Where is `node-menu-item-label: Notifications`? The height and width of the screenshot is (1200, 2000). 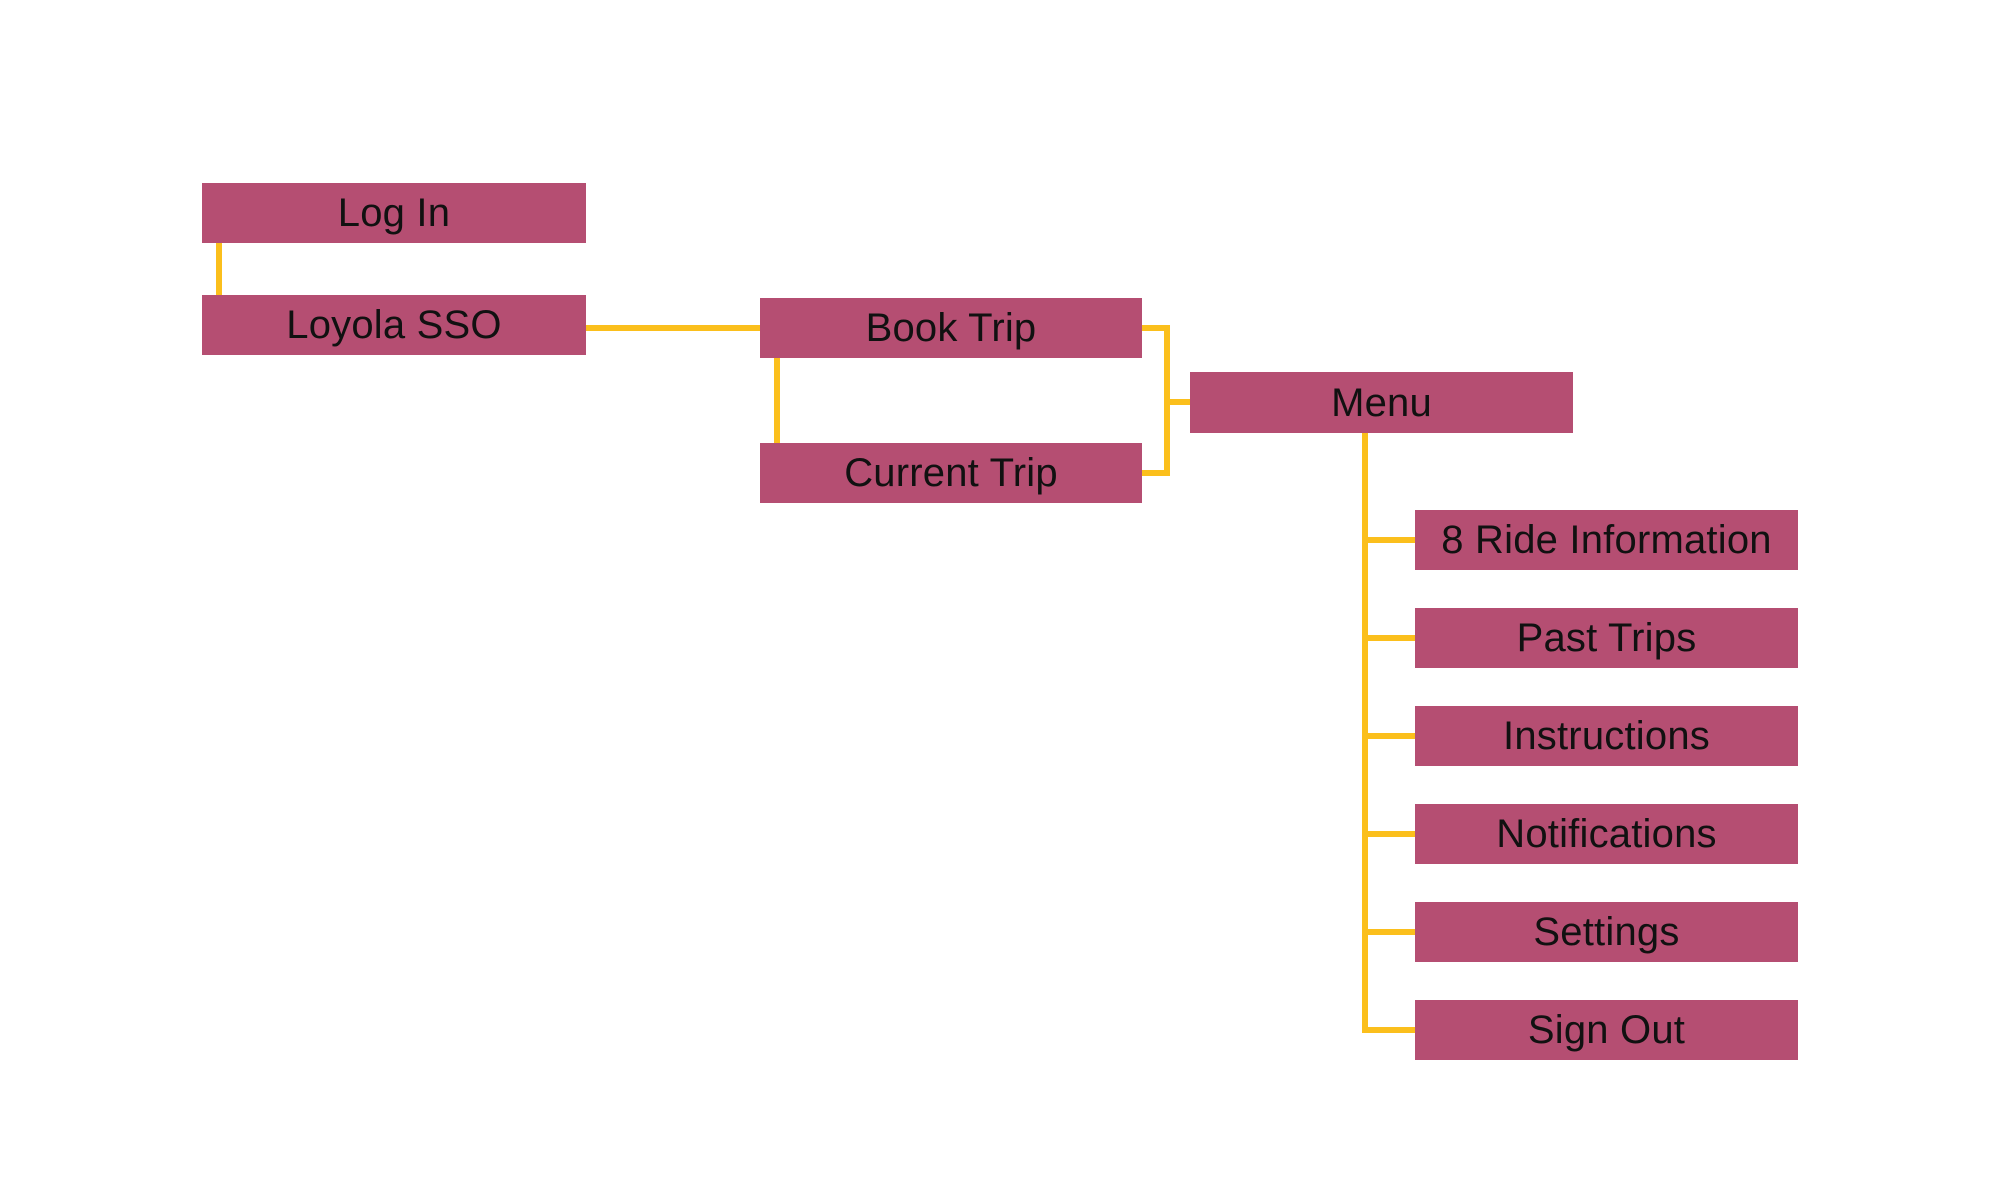
node-menu-item-label: Notifications is located at coordinates (1606, 834).